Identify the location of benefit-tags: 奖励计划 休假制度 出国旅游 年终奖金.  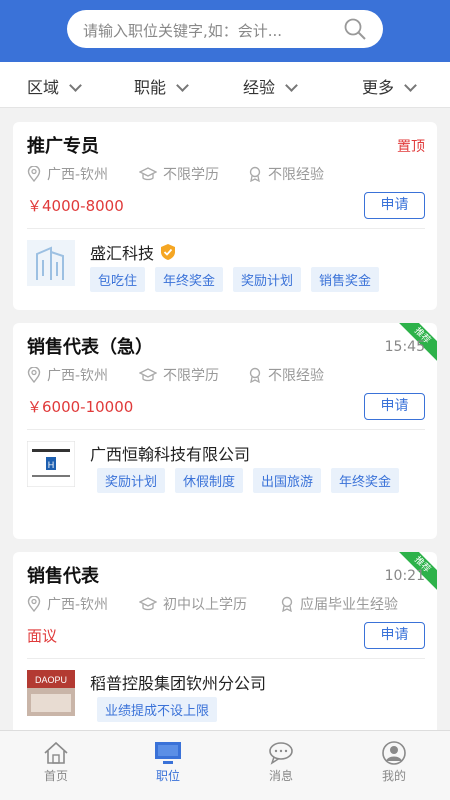
(267, 484).